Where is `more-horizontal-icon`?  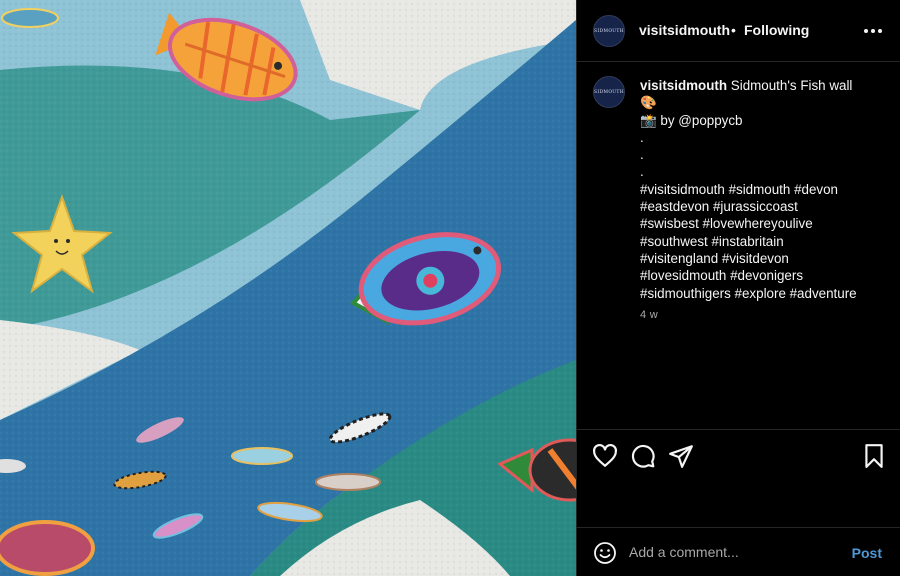
more-horizontal-icon is located at coordinates (873, 31).